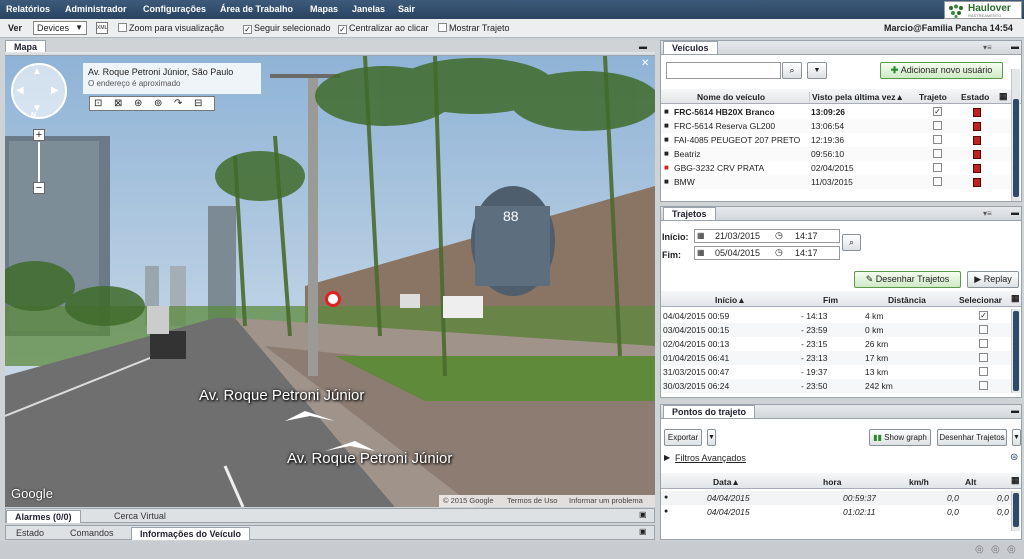 The height and width of the screenshot is (559, 1024). Describe the element at coordinates (1003, 96) in the screenshot. I see `columns-icon: ▦` at that location.